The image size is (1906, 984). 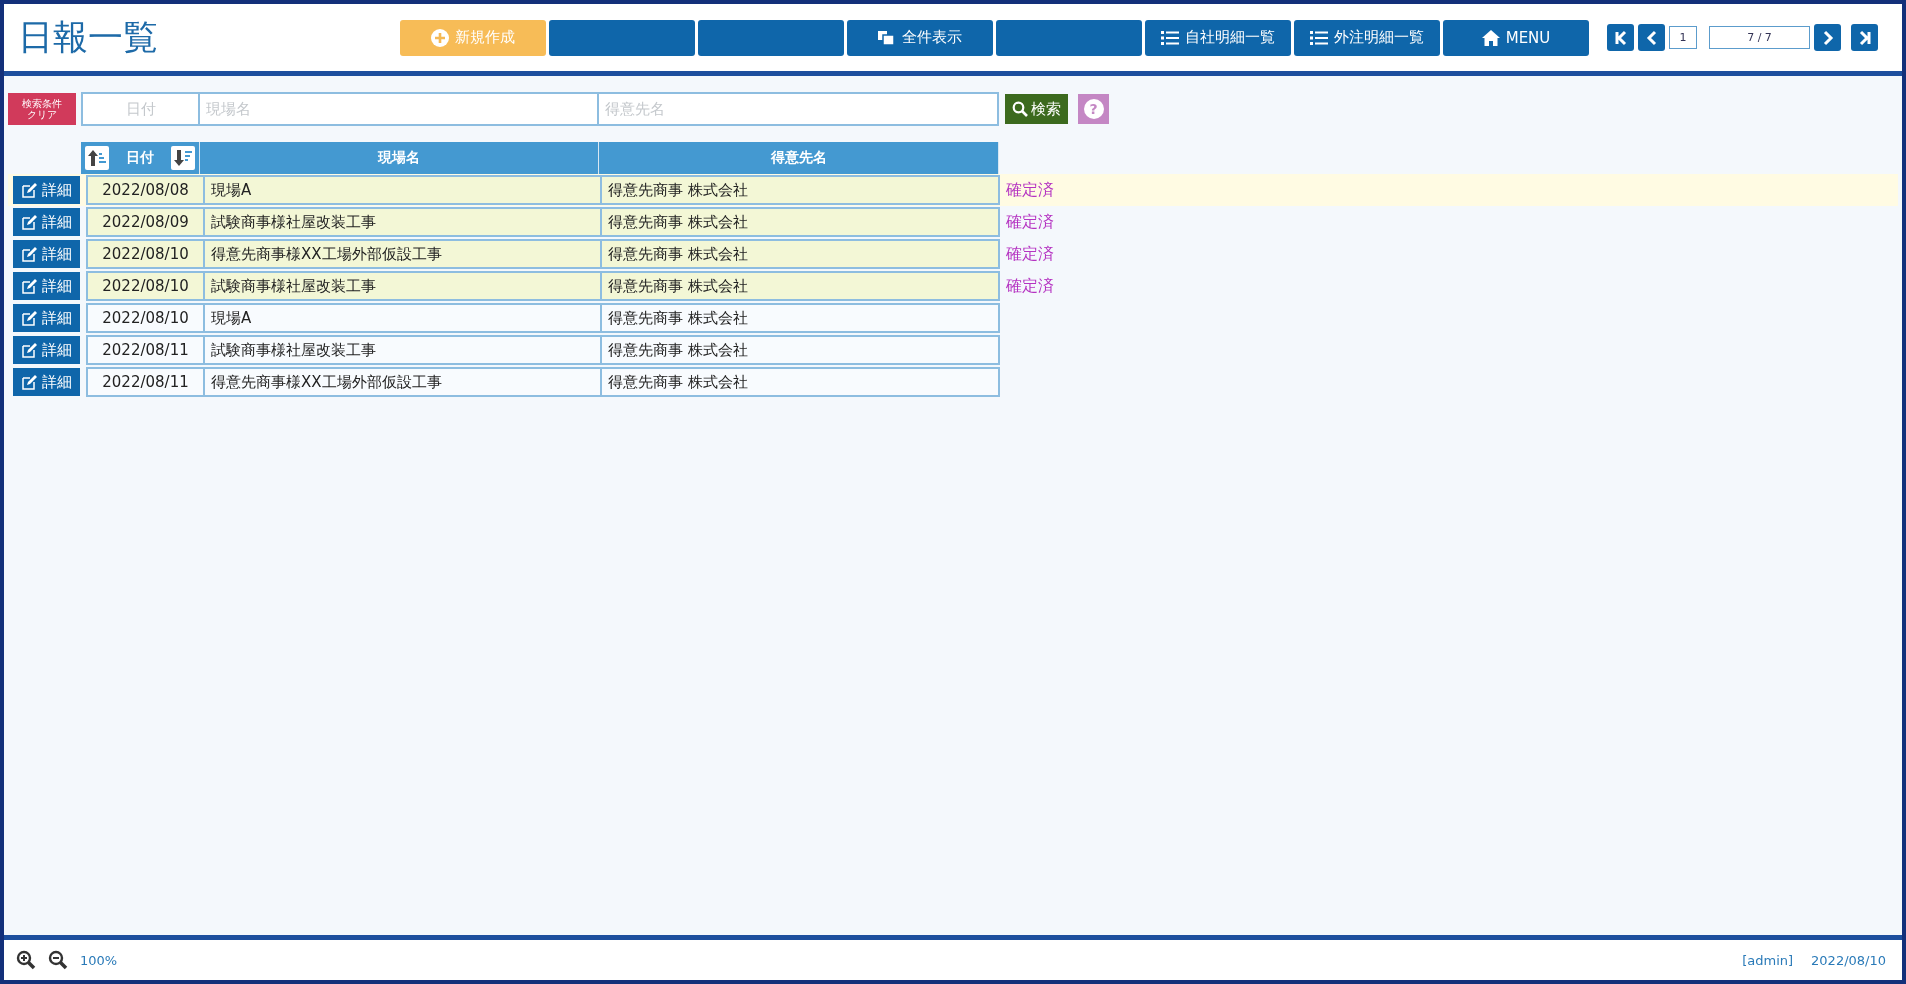 What do you see at coordinates (1036, 109) in the screenshot?
I see `search-button: 検索` at bounding box center [1036, 109].